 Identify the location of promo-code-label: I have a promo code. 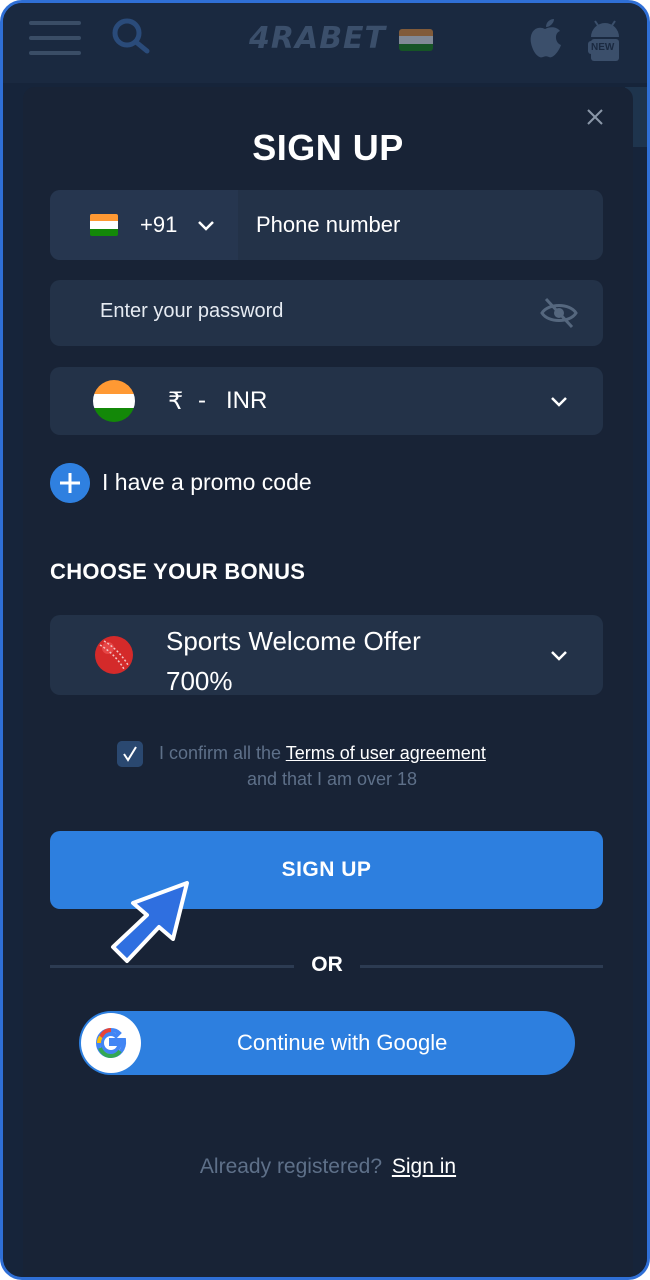
(207, 482).